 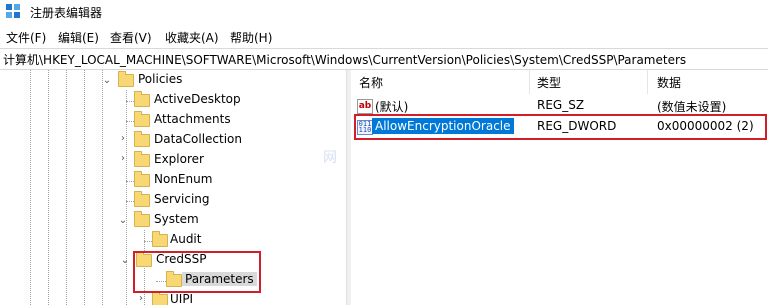 What do you see at coordinates (183, 179) in the screenshot?
I see `tree-node-label: NonEnum` at bounding box center [183, 179].